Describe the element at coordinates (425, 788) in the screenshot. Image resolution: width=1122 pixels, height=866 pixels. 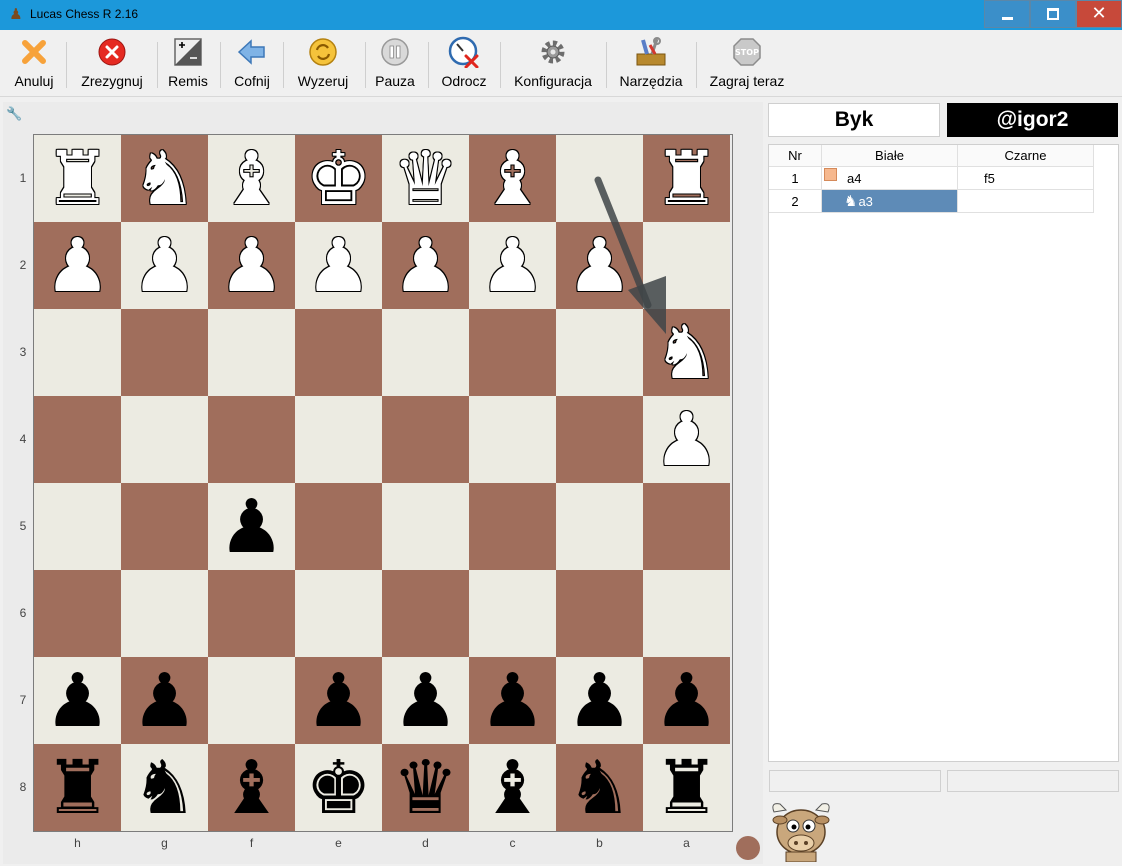
I see `black-queen-icon: ♛` at that location.